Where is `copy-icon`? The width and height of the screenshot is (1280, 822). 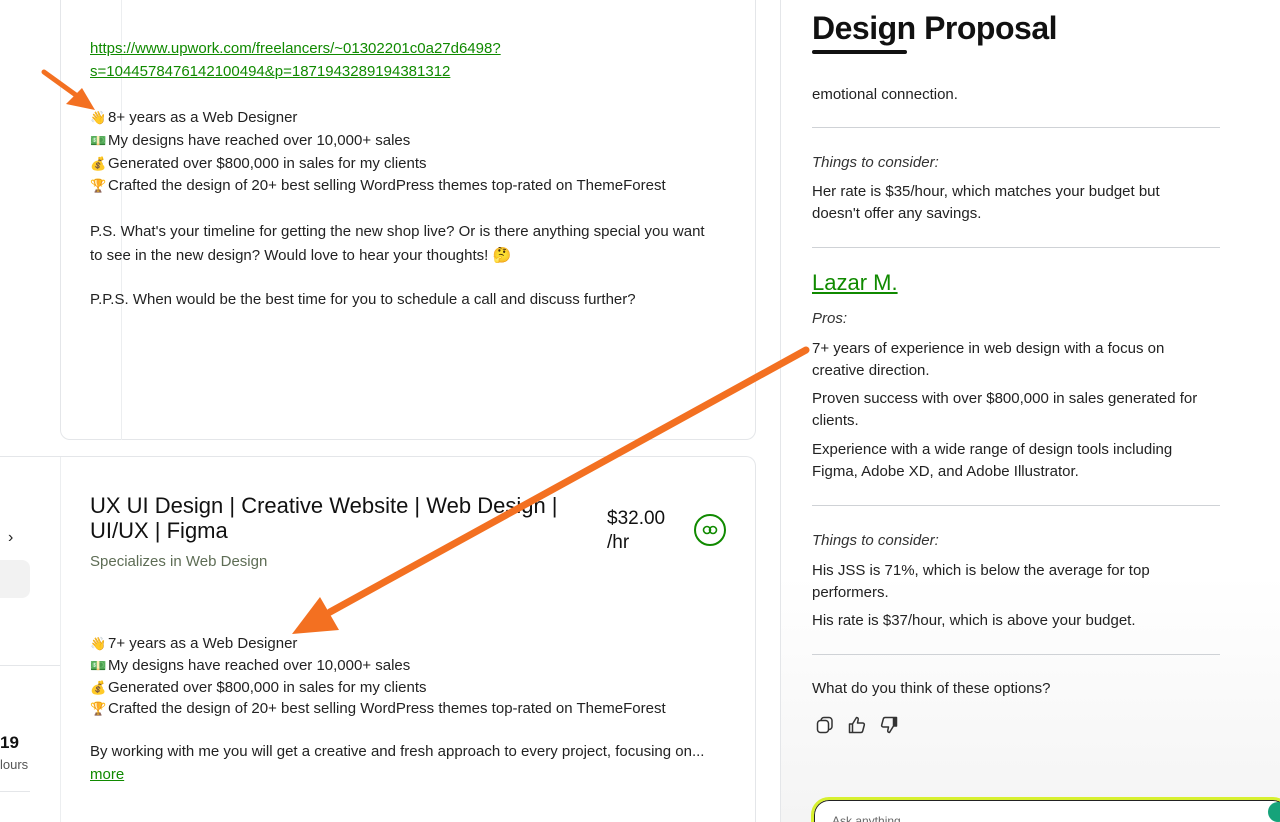
copy-icon is located at coordinates (824, 725).